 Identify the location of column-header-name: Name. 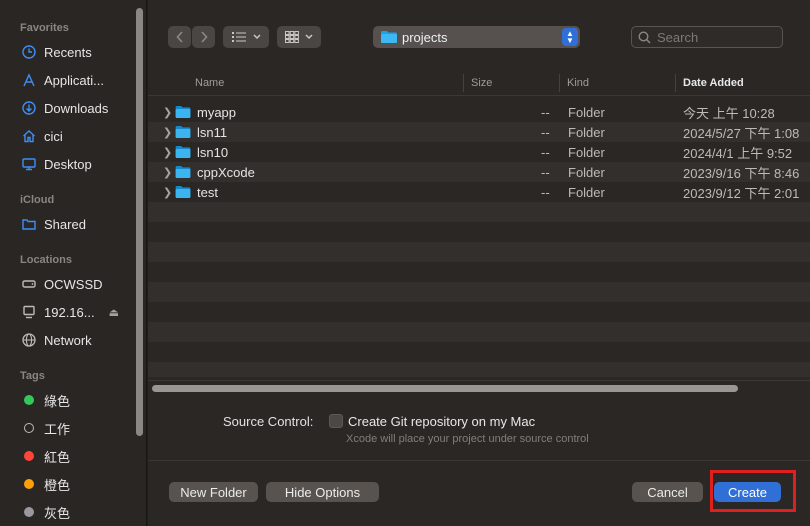
(209, 83).